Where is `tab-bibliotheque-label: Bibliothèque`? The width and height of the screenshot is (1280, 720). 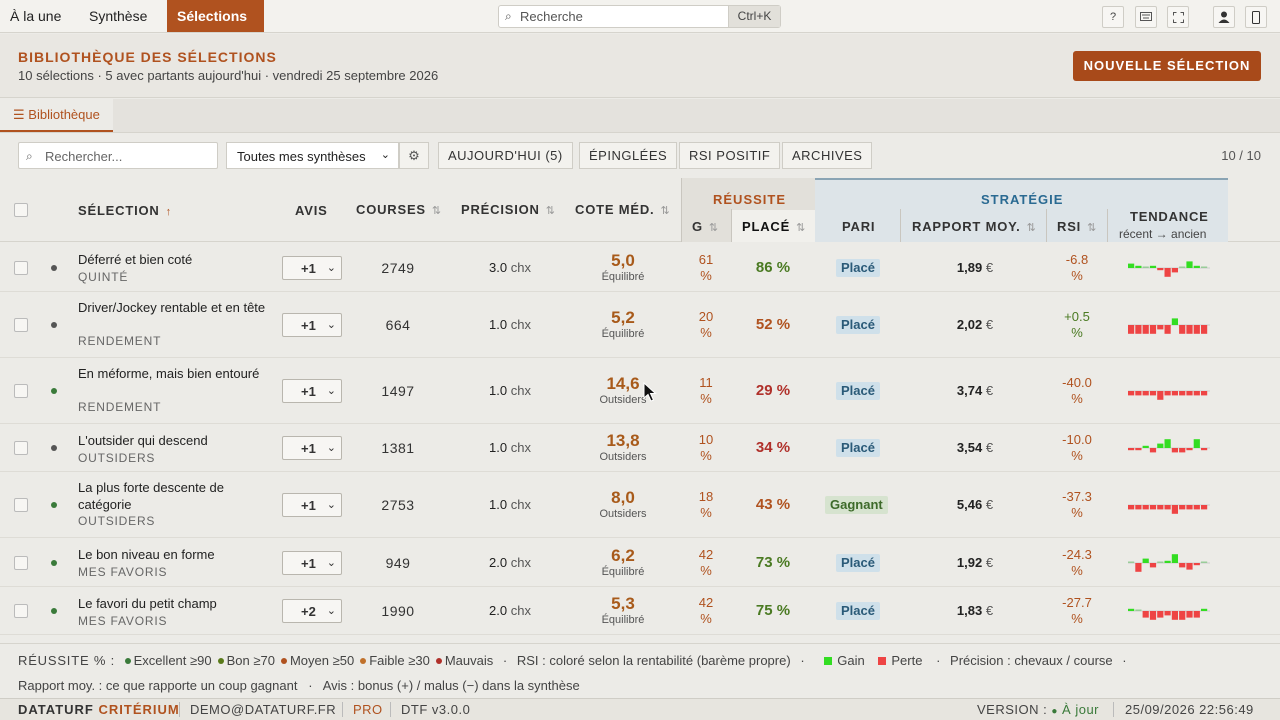
tab-bibliotheque-label: Bibliothèque is located at coordinates (64, 114).